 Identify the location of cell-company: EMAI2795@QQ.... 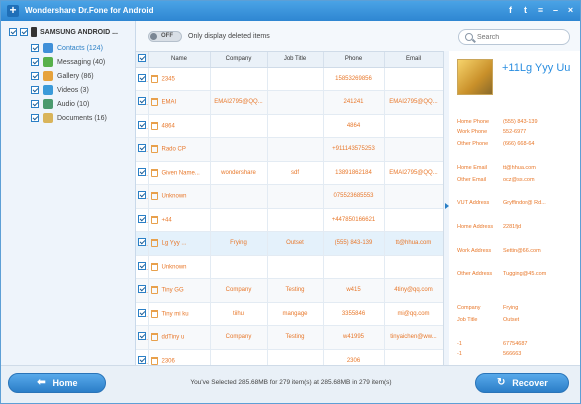
(239, 102).